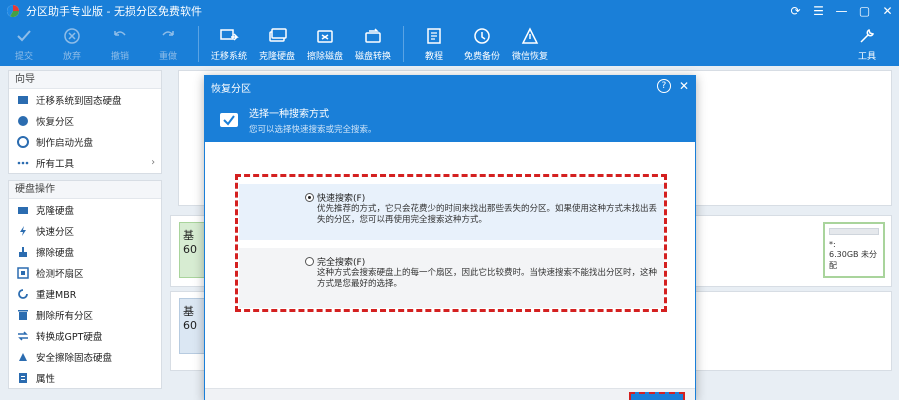 This screenshot has width=899, height=400. What do you see at coordinates (55, 211) in the screenshot?
I see `sidebar-item-label: 克隆硬盘` at bounding box center [55, 211].